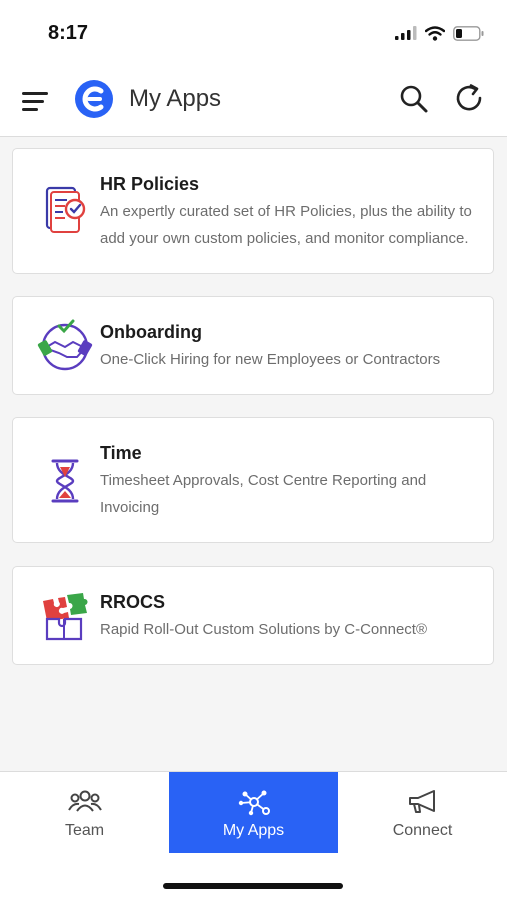  Describe the element at coordinates (94, 99) in the screenshot. I see `c-connect-logo` at that location.